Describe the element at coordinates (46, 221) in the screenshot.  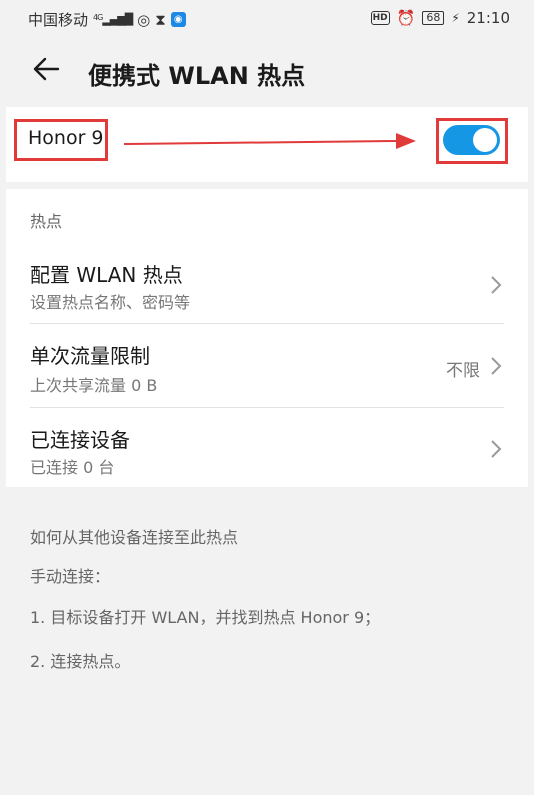
I see `section-label-hotspot: 热点` at that location.